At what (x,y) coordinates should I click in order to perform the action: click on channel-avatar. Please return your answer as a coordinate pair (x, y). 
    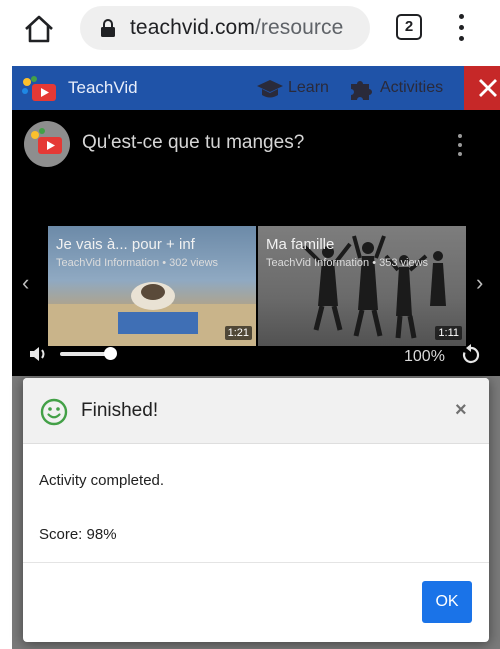
    Looking at the image, I should click on (47, 144).